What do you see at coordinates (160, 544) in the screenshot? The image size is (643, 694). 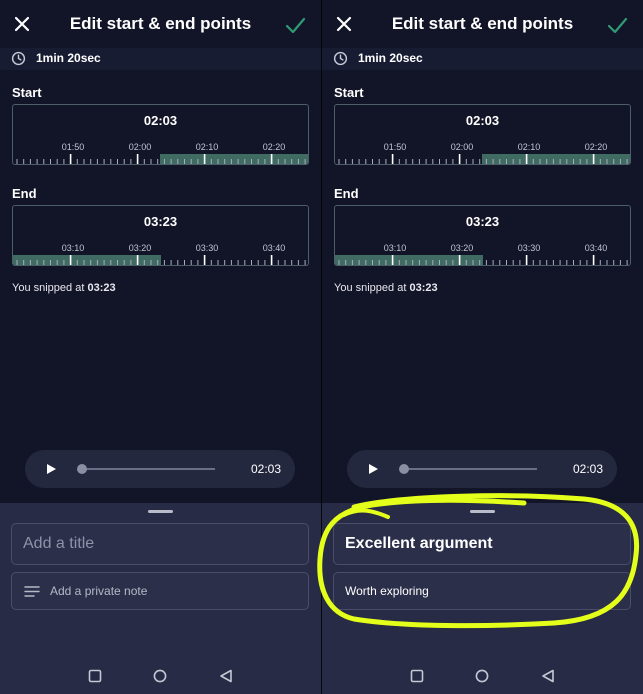 I see `title-field: Add a title` at bounding box center [160, 544].